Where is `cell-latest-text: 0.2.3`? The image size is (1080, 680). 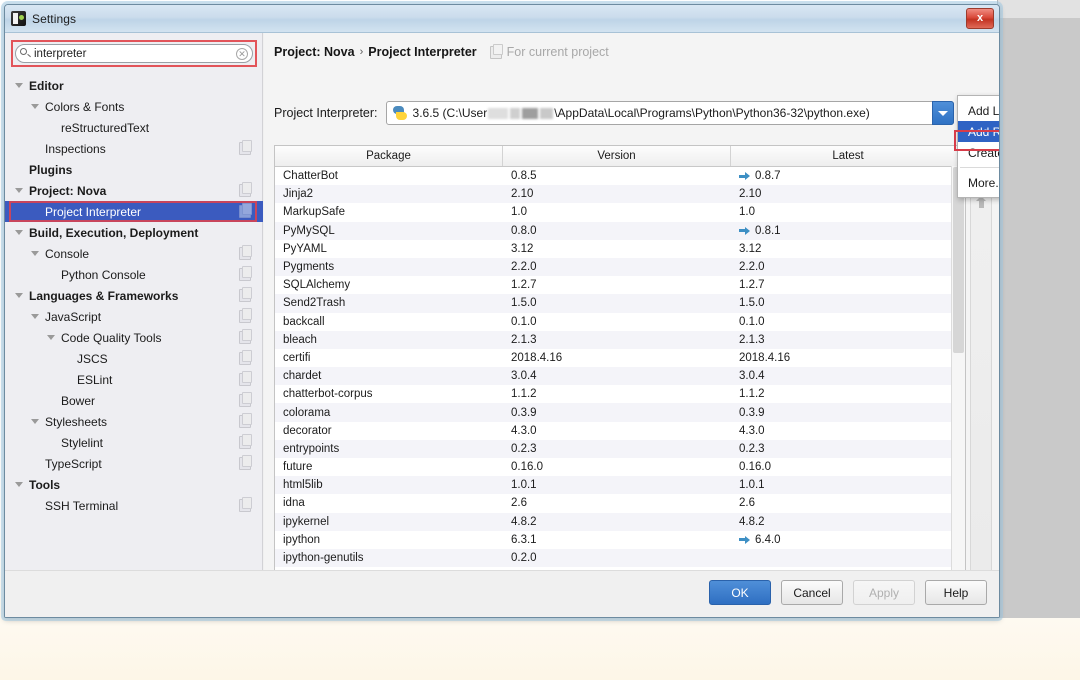
cell-latest-text: 0.2.3 is located at coordinates (752, 448).